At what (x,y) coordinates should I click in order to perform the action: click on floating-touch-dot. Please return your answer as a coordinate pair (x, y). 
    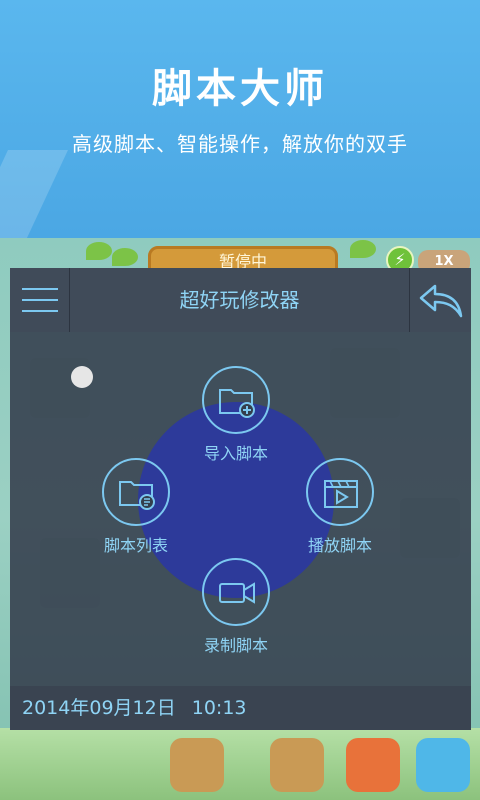
    Looking at the image, I should click on (82, 377).